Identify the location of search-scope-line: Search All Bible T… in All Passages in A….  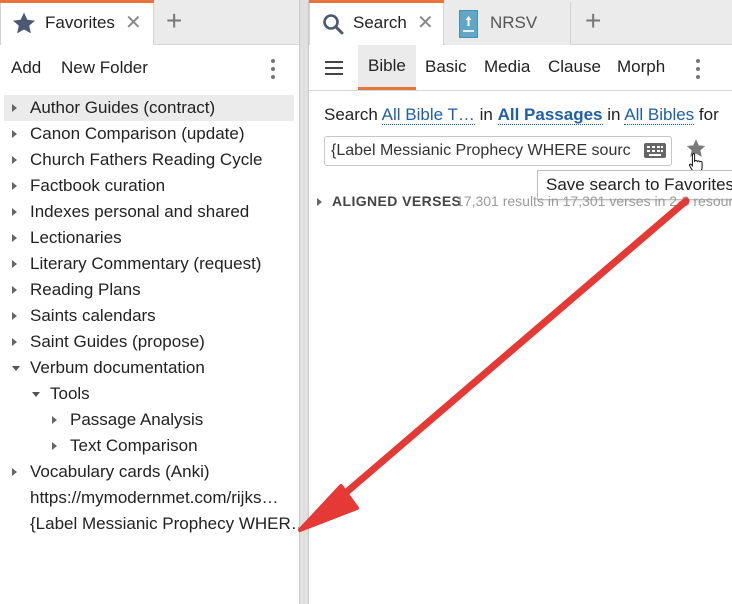
(521, 115).